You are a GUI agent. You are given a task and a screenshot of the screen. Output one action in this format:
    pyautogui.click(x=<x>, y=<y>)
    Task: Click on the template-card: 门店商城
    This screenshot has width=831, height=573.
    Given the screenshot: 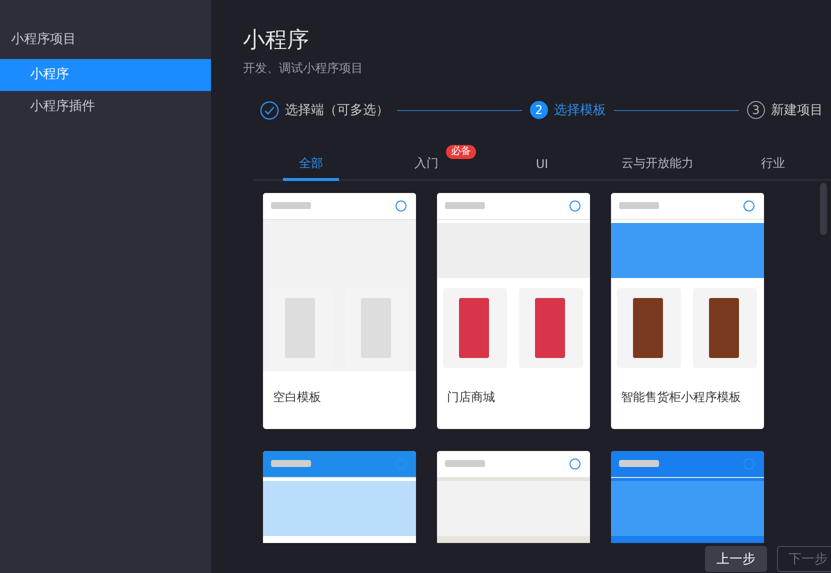 What is the action you would take?
    pyautogui.click(x=513, y=311)
    